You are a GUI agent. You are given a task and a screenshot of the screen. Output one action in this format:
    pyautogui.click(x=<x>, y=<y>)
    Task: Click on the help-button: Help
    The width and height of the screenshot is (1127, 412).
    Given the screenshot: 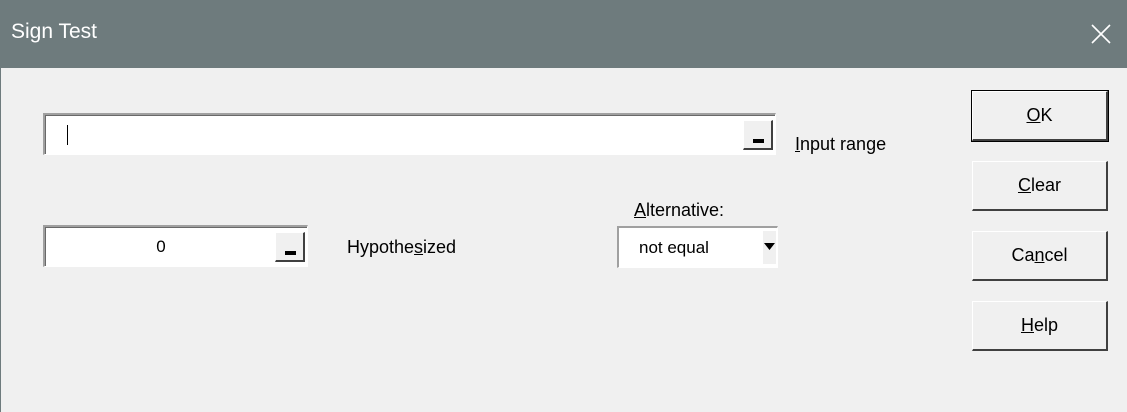 What is the action you would take?
    pyautogui.click(x=1040, y=326)
    